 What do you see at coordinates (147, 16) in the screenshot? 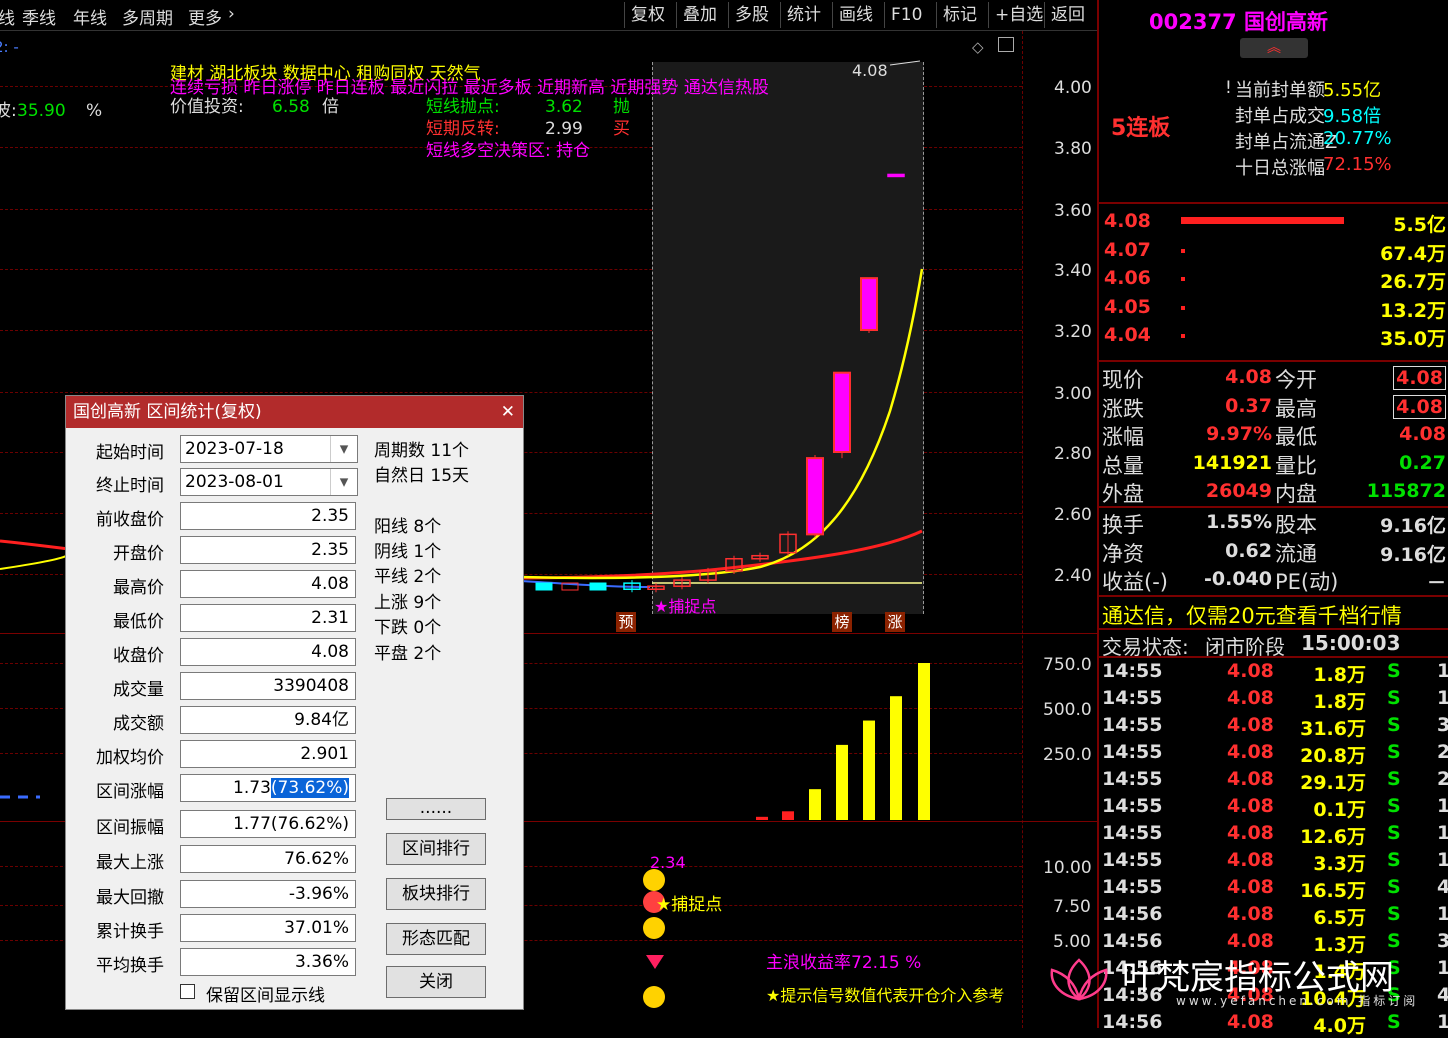
I see `tab-multi-period: 多周期` at bounding box center [147, 16].